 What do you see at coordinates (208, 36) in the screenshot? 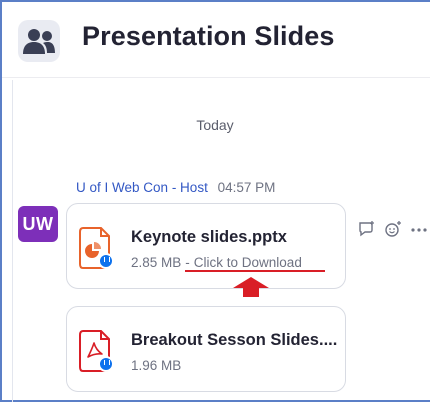
I see `channel-title: Presentation Slides` at bounding box center [208, 36].